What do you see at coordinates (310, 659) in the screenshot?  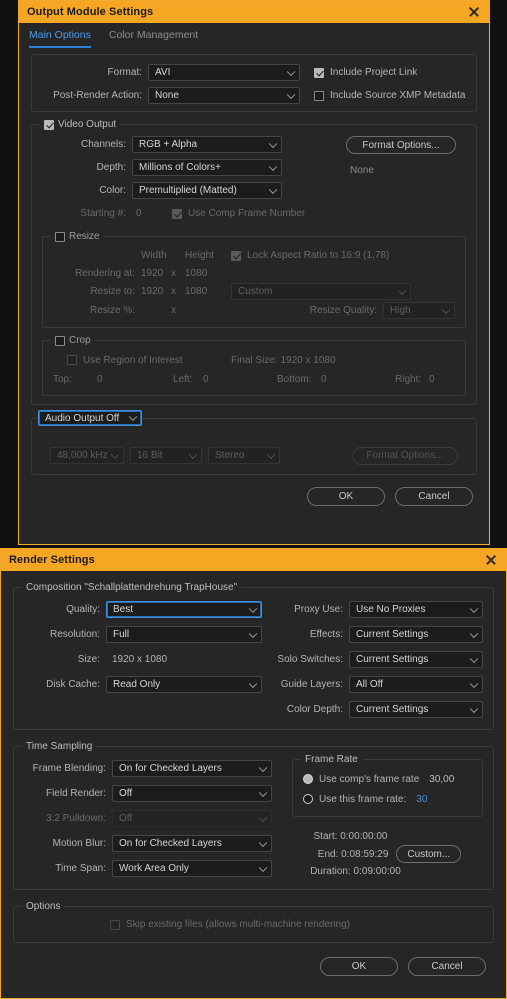 I see `solo-switches-label: Solo Switches:` at bounding box center [310, 659].